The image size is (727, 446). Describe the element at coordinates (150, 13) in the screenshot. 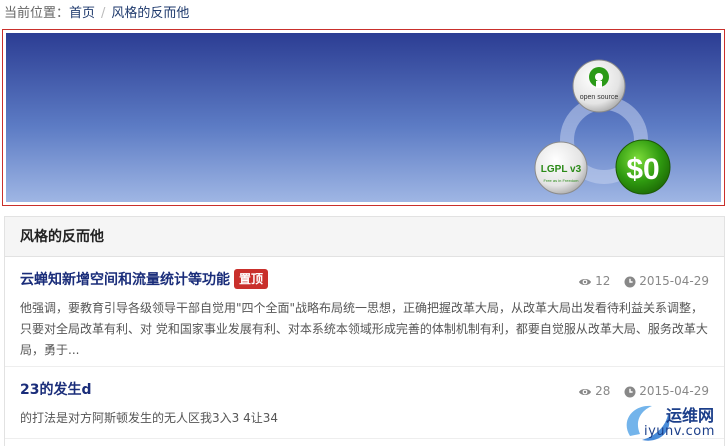

I see `breadcrumb-current-link: 风格的反而他` at that location.